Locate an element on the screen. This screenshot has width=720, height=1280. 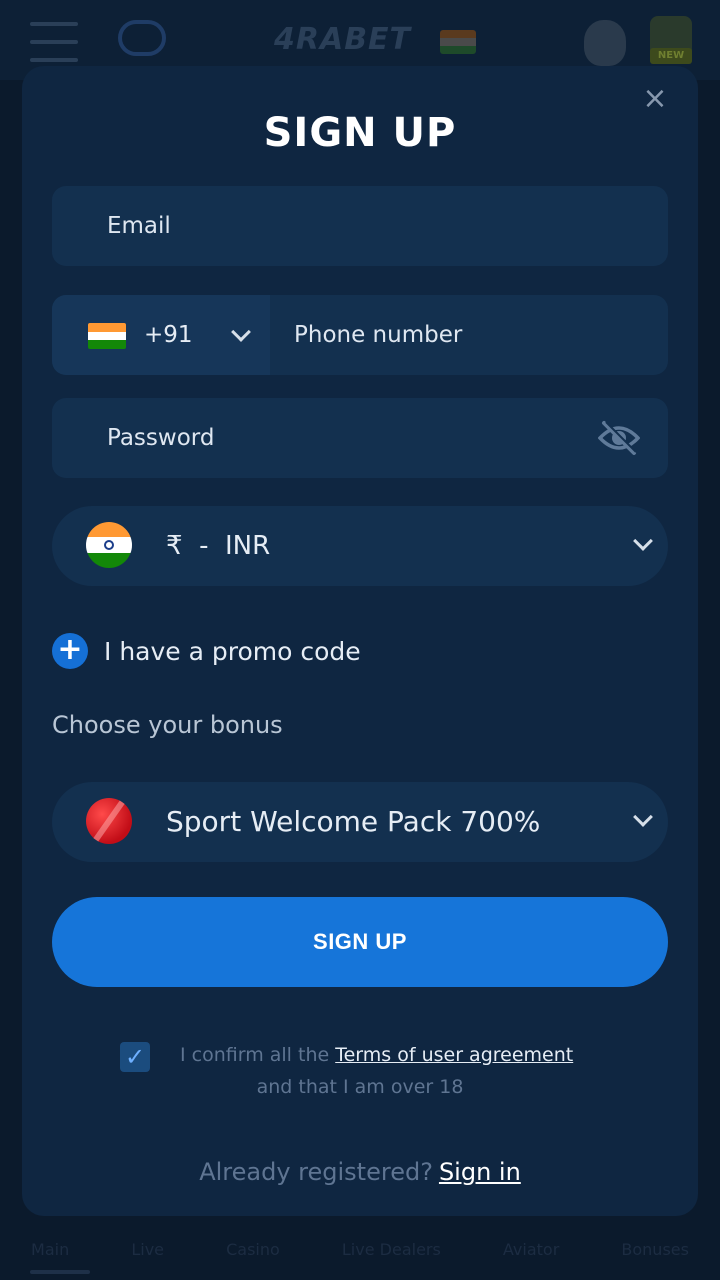
email-field: Email is located at coordinates (360, 226).